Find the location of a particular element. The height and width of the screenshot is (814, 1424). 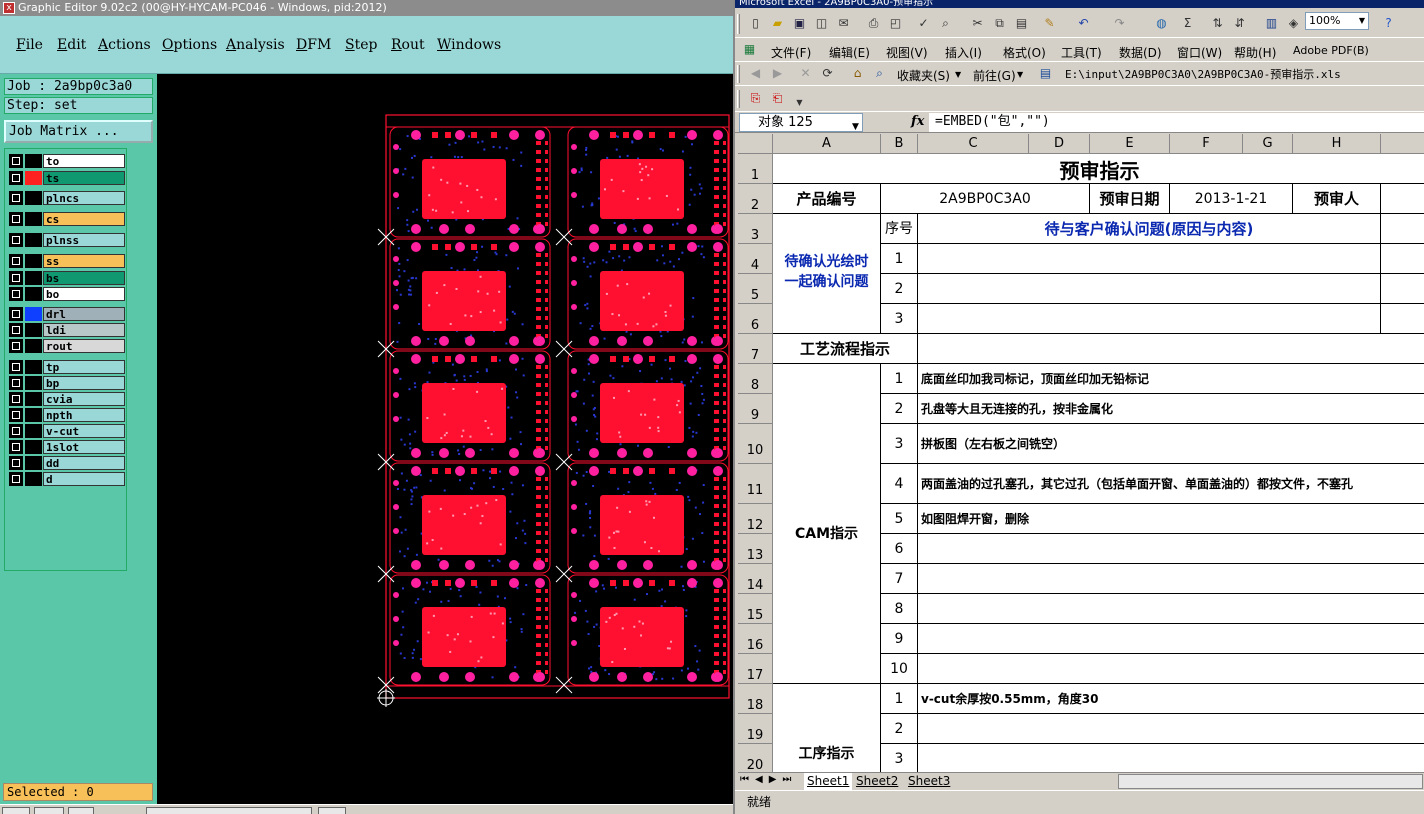

cam-item: 孔盘等大且无连接的孔，按非金属化 is located at coordinates (1171, 409).